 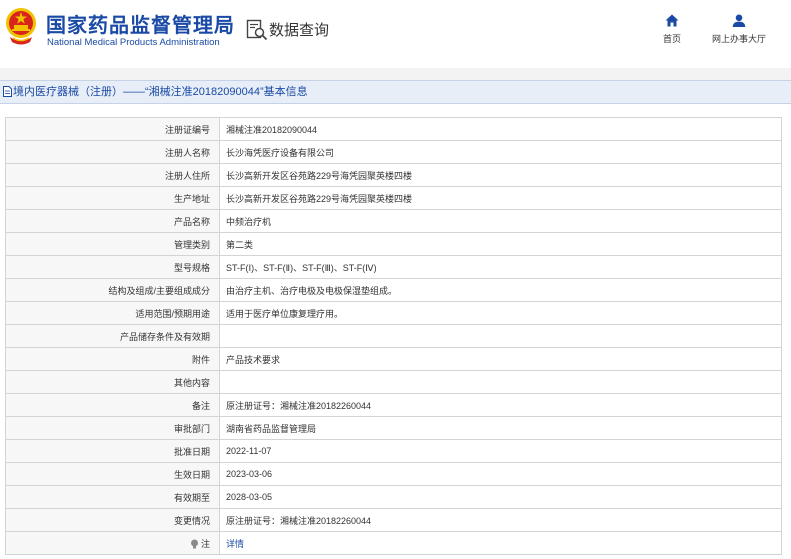 What do you see at coordinates (112, 313) in the screenshot?
I see `row-label: 适用范围/预期用途` at bounding box center [112, 313].